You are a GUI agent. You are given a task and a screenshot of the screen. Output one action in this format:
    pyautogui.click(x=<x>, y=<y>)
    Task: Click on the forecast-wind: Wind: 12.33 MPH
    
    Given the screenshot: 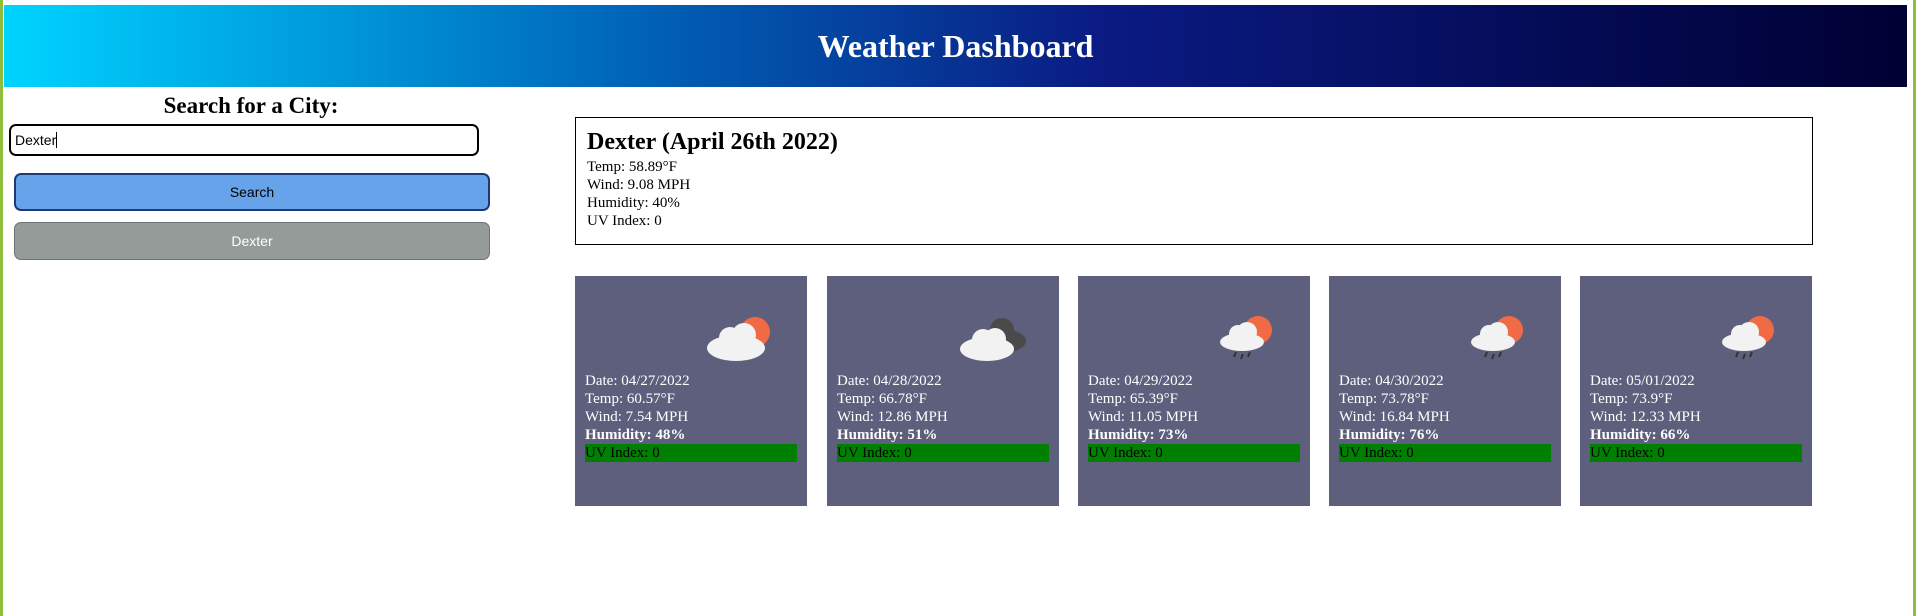 What is the action you would take?
    pyautogui.click(x=1645, y=417)
    